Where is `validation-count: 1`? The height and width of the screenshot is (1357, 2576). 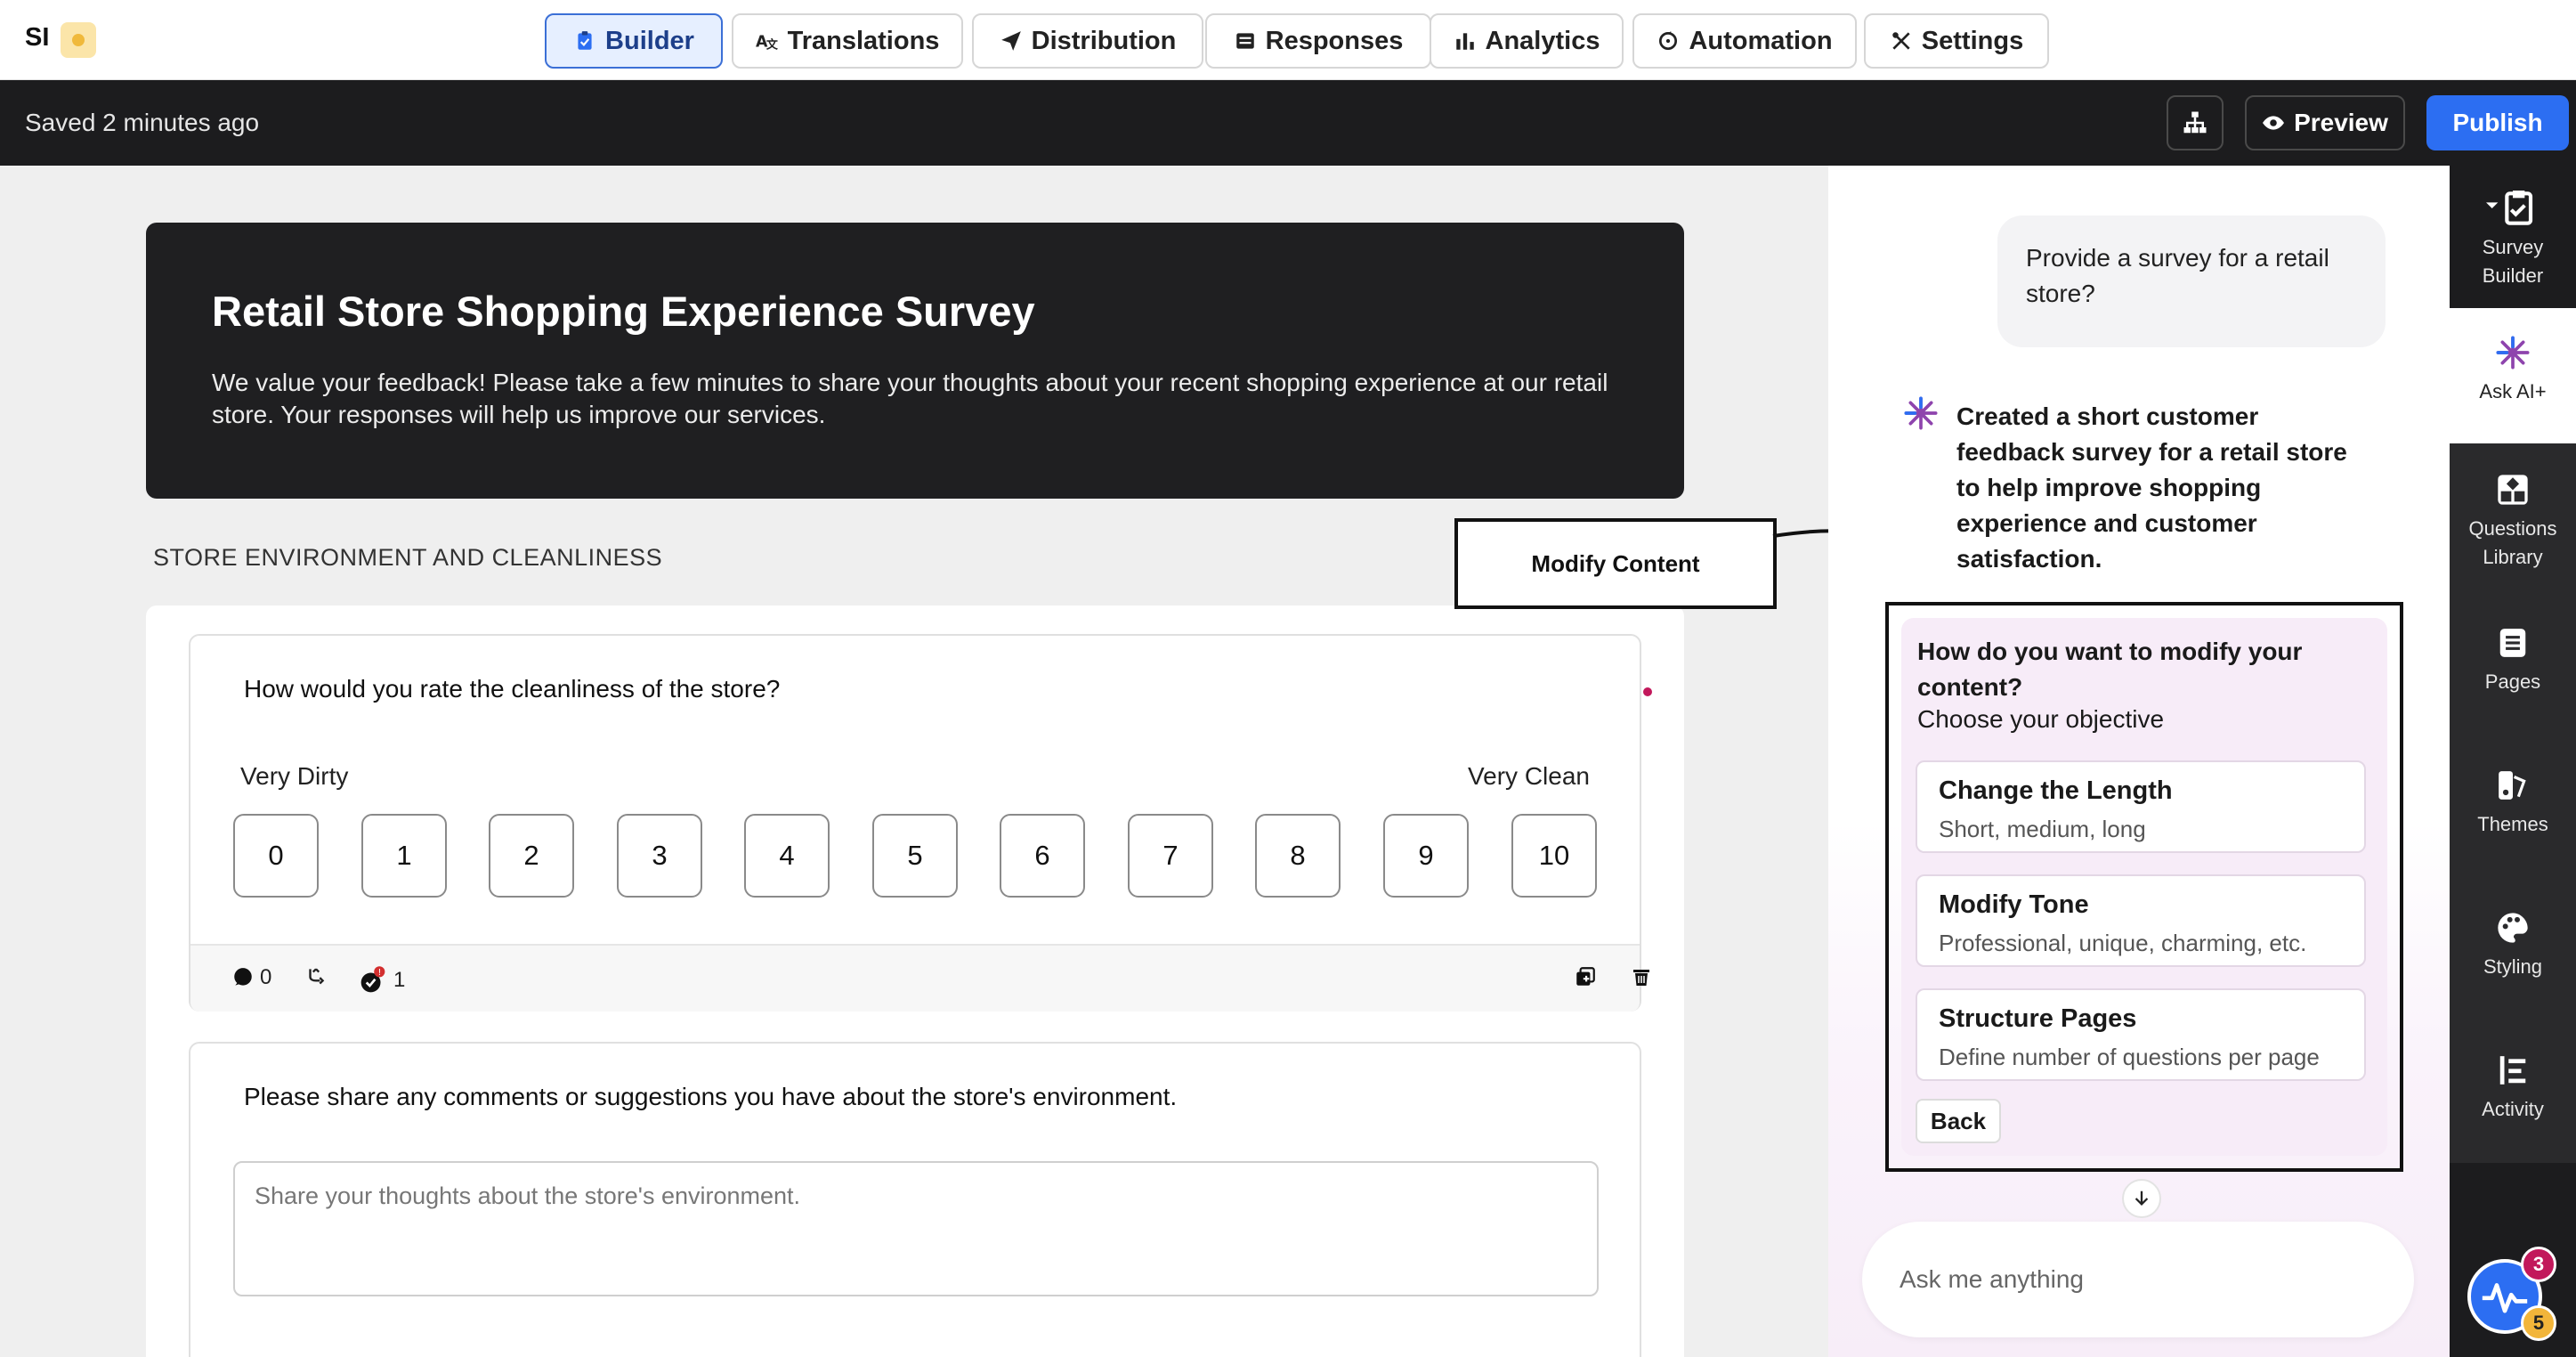
validation-count: 1 is located at coordinates (400, 980).